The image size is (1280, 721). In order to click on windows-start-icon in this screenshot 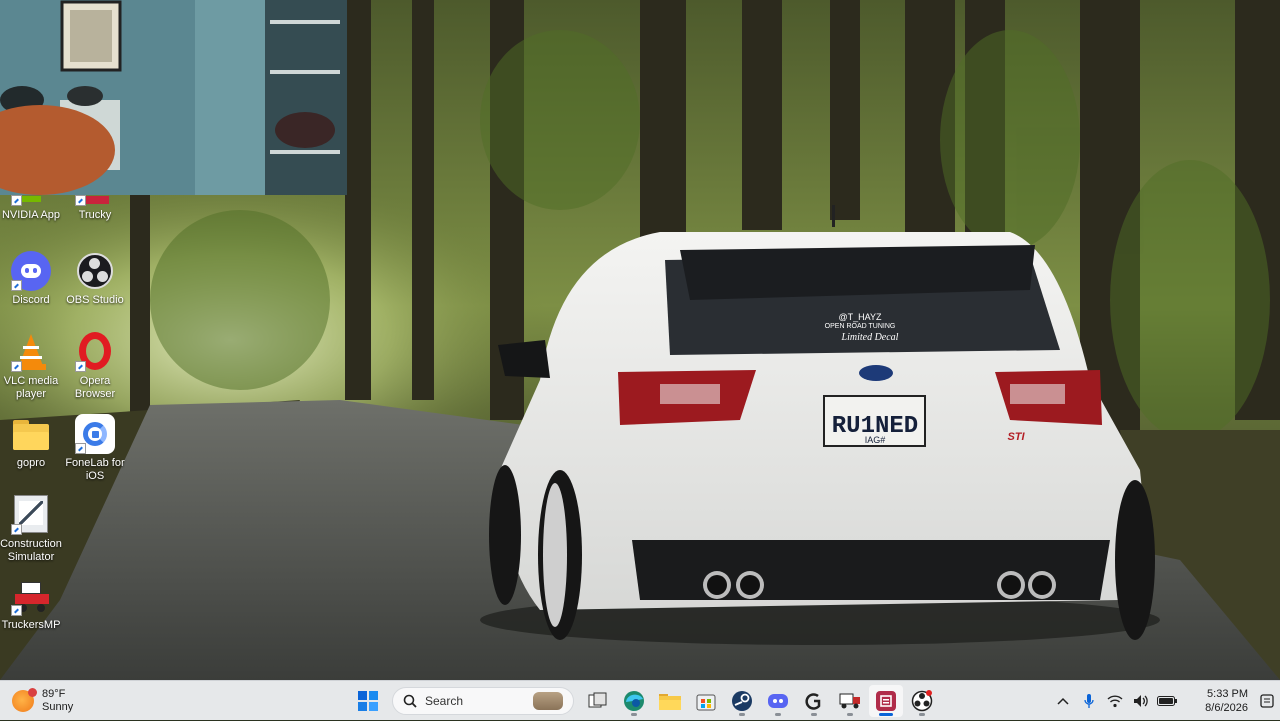, I will do `click(368, 701)`.